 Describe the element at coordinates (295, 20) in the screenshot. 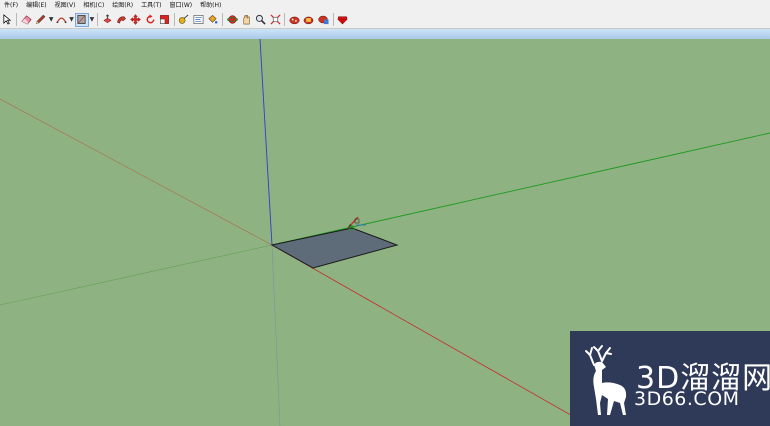

I see `warehouse-icon` at that location.